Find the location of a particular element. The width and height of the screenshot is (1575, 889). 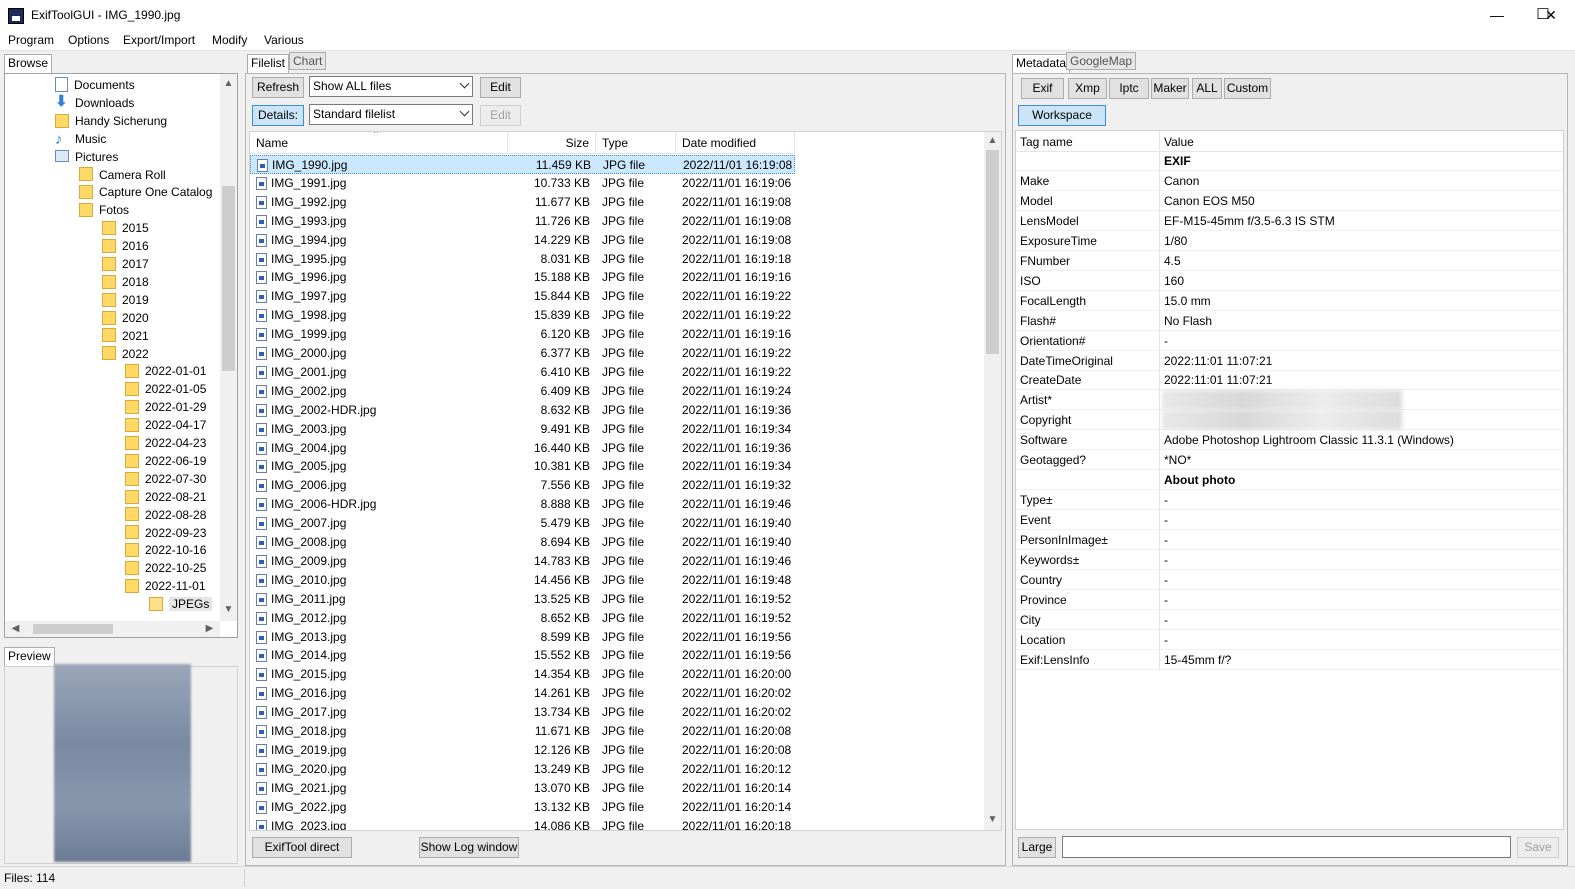

workspace-button: Workspace is located at coordinates (1062, 115).